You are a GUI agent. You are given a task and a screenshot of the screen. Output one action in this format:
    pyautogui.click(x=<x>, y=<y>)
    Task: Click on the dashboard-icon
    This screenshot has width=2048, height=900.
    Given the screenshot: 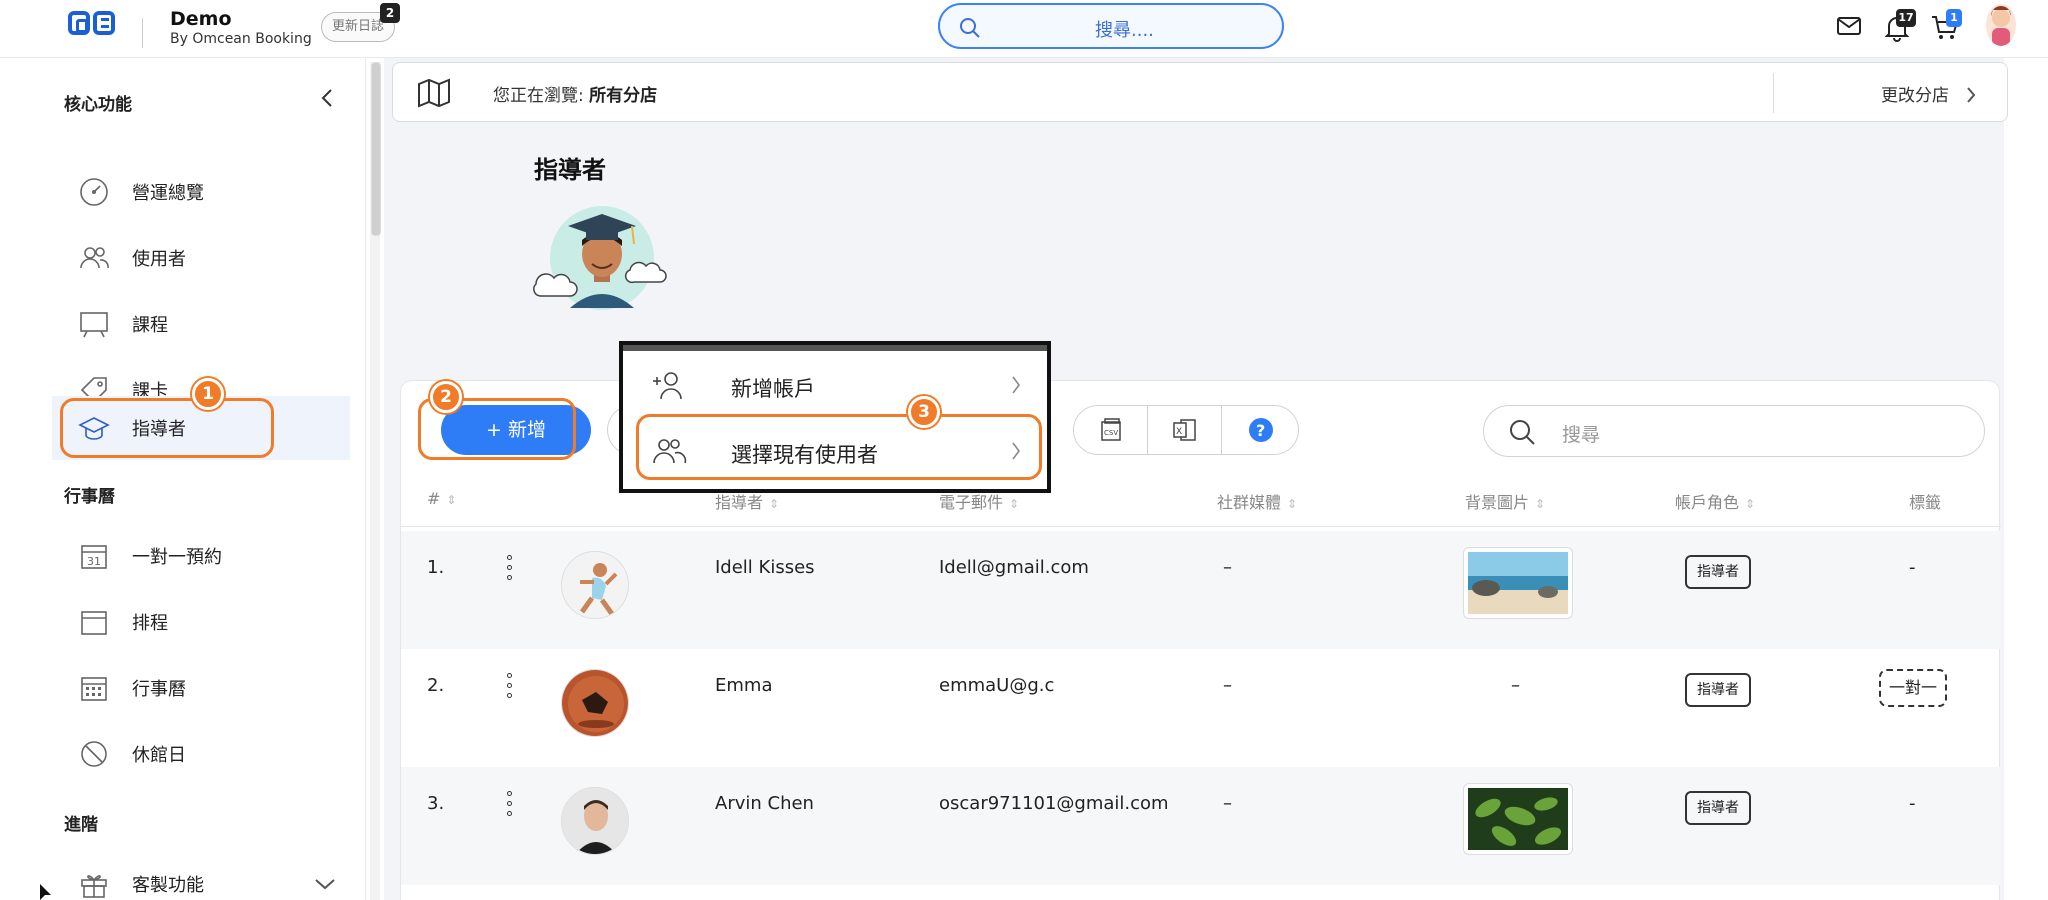 What is the action you would take?
    pyautogui.click(x=94, y=192)
    